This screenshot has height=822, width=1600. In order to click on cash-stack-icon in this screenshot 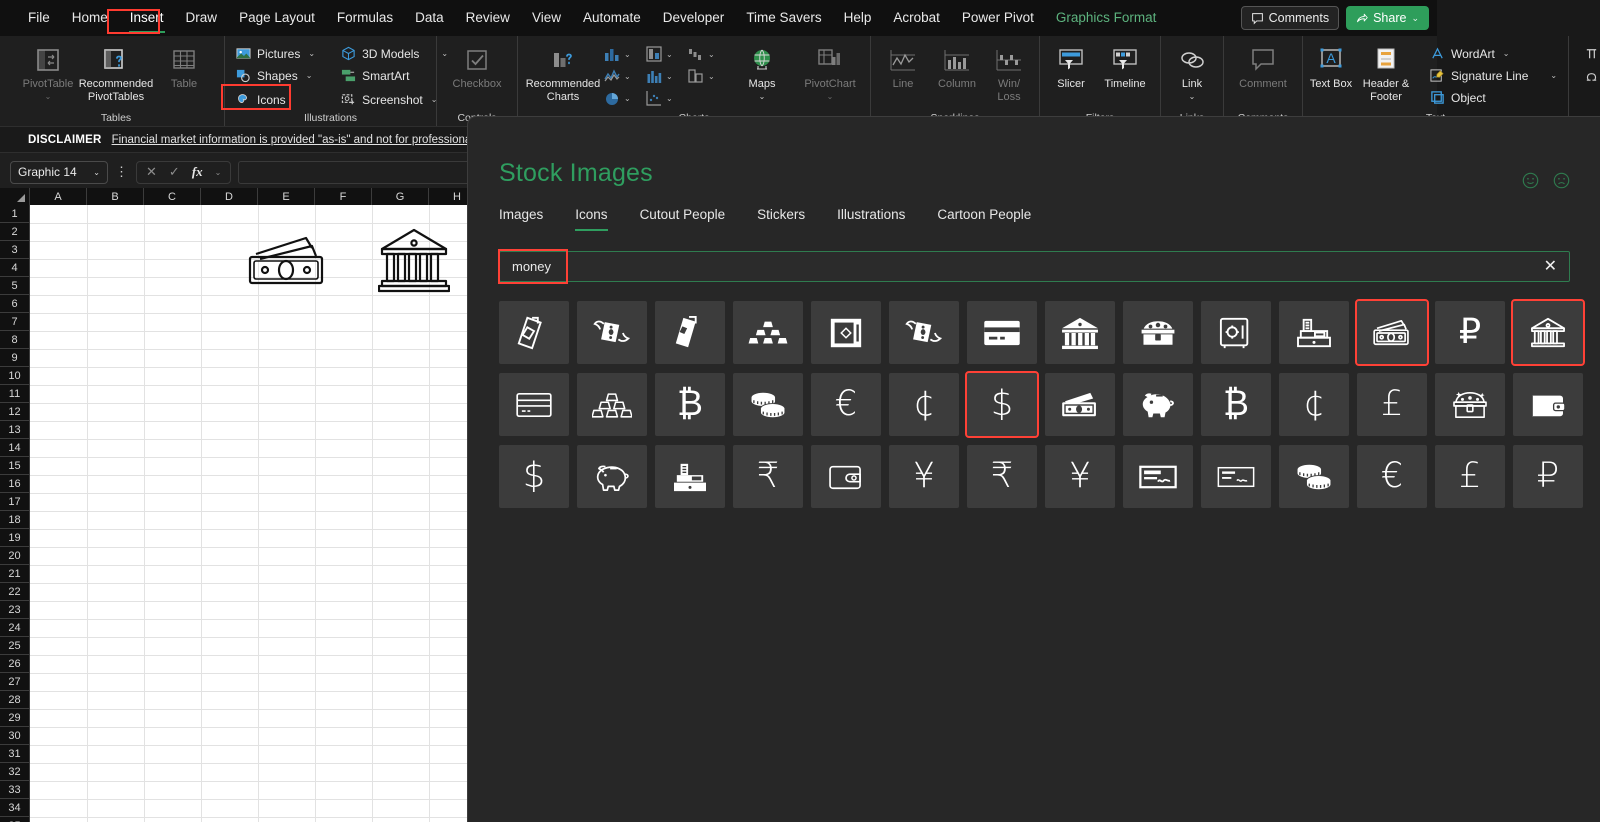, I will do `click(1392, 332)`.